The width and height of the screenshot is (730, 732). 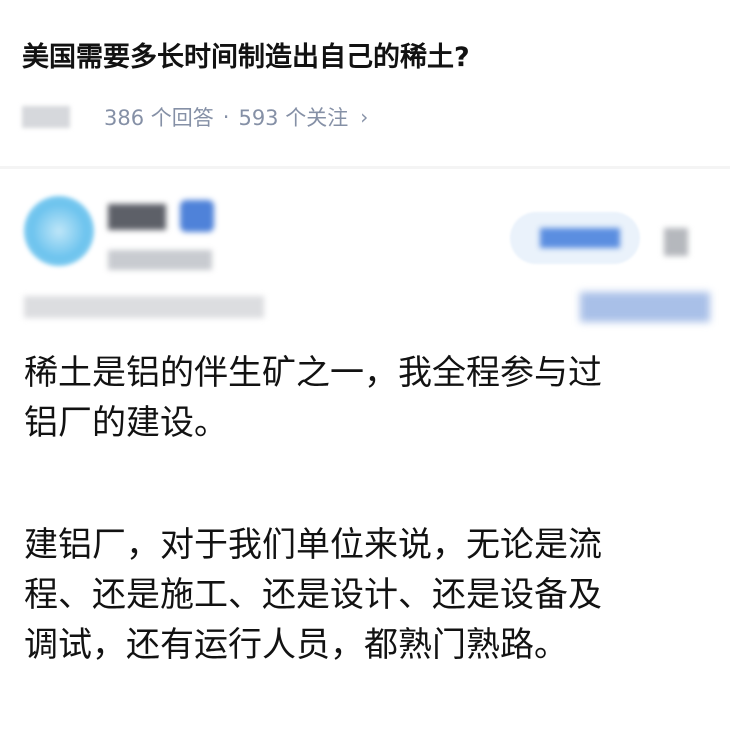 What do you see at coordinates (59, 231) in the screenshot?
I see `avatar-icon` at bounding box center [59, 231].